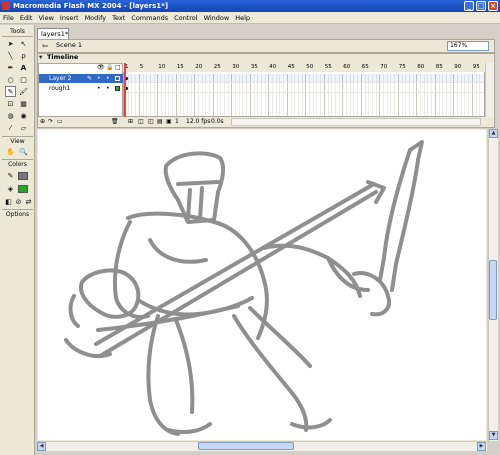 The height and width of the screenshot is (455, 500). I want to click on layer-row-layer-2: Layer 2 ✎ • •, so click(81, 78).